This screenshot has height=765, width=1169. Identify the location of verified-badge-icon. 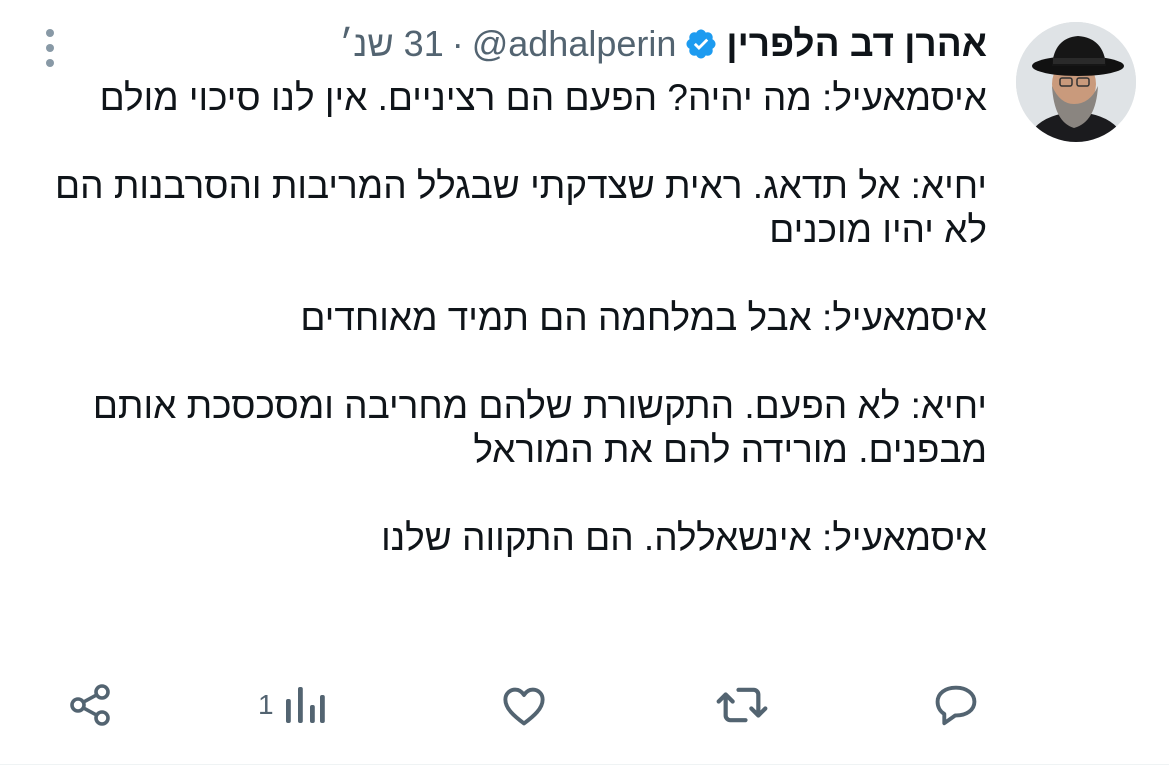
(701, 44).